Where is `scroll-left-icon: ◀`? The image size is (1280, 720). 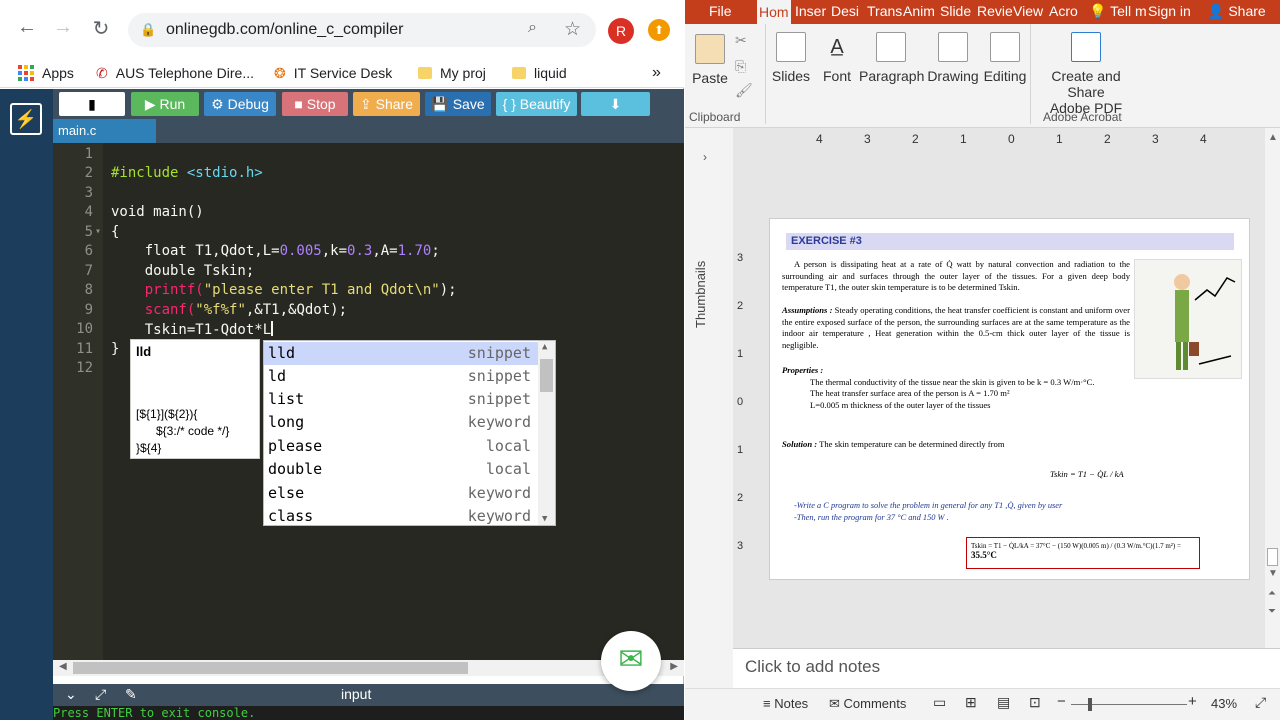
scroll-left-icon: ◀ is located at coordinates (63, 666).